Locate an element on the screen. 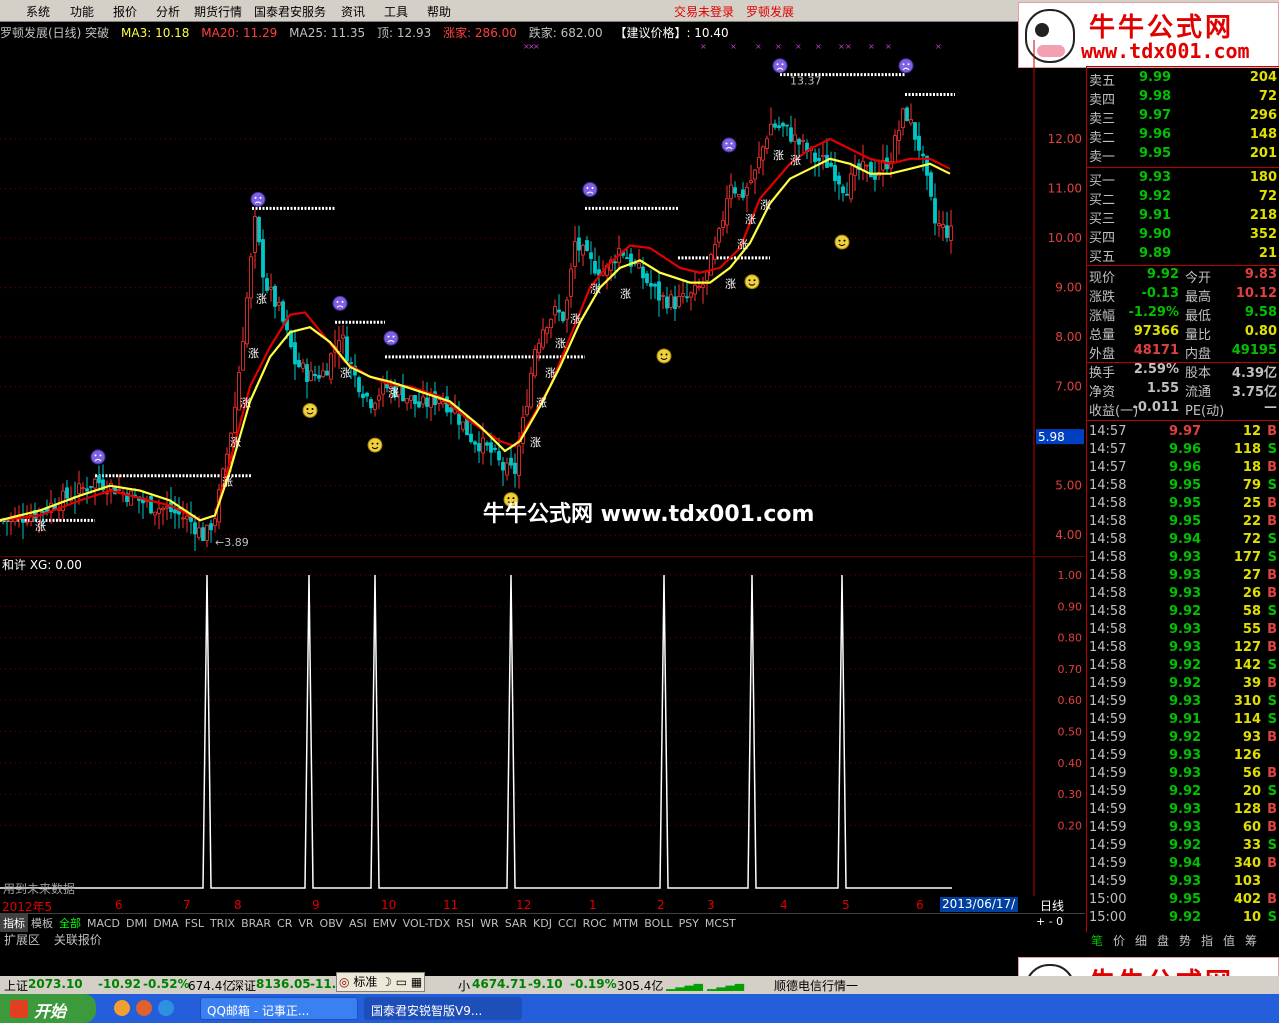 The width and height of the screenshot is (1279, 1023). sell-level: 卖四 9.98 72 is located at coordinates (1184, 98).